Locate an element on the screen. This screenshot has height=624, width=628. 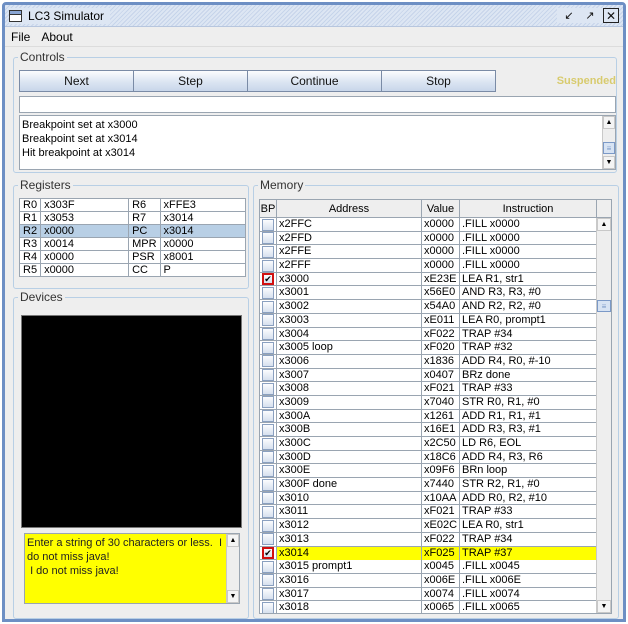
register-name: R1 is located at coordinates (30, 218).